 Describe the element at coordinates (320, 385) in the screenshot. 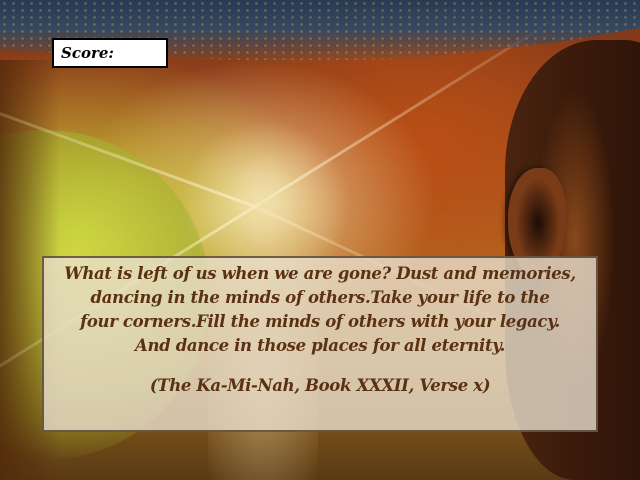

I see `quote-citation: (The Ka-Mi-Nah, Book XXXII, Verse x)` at that location.